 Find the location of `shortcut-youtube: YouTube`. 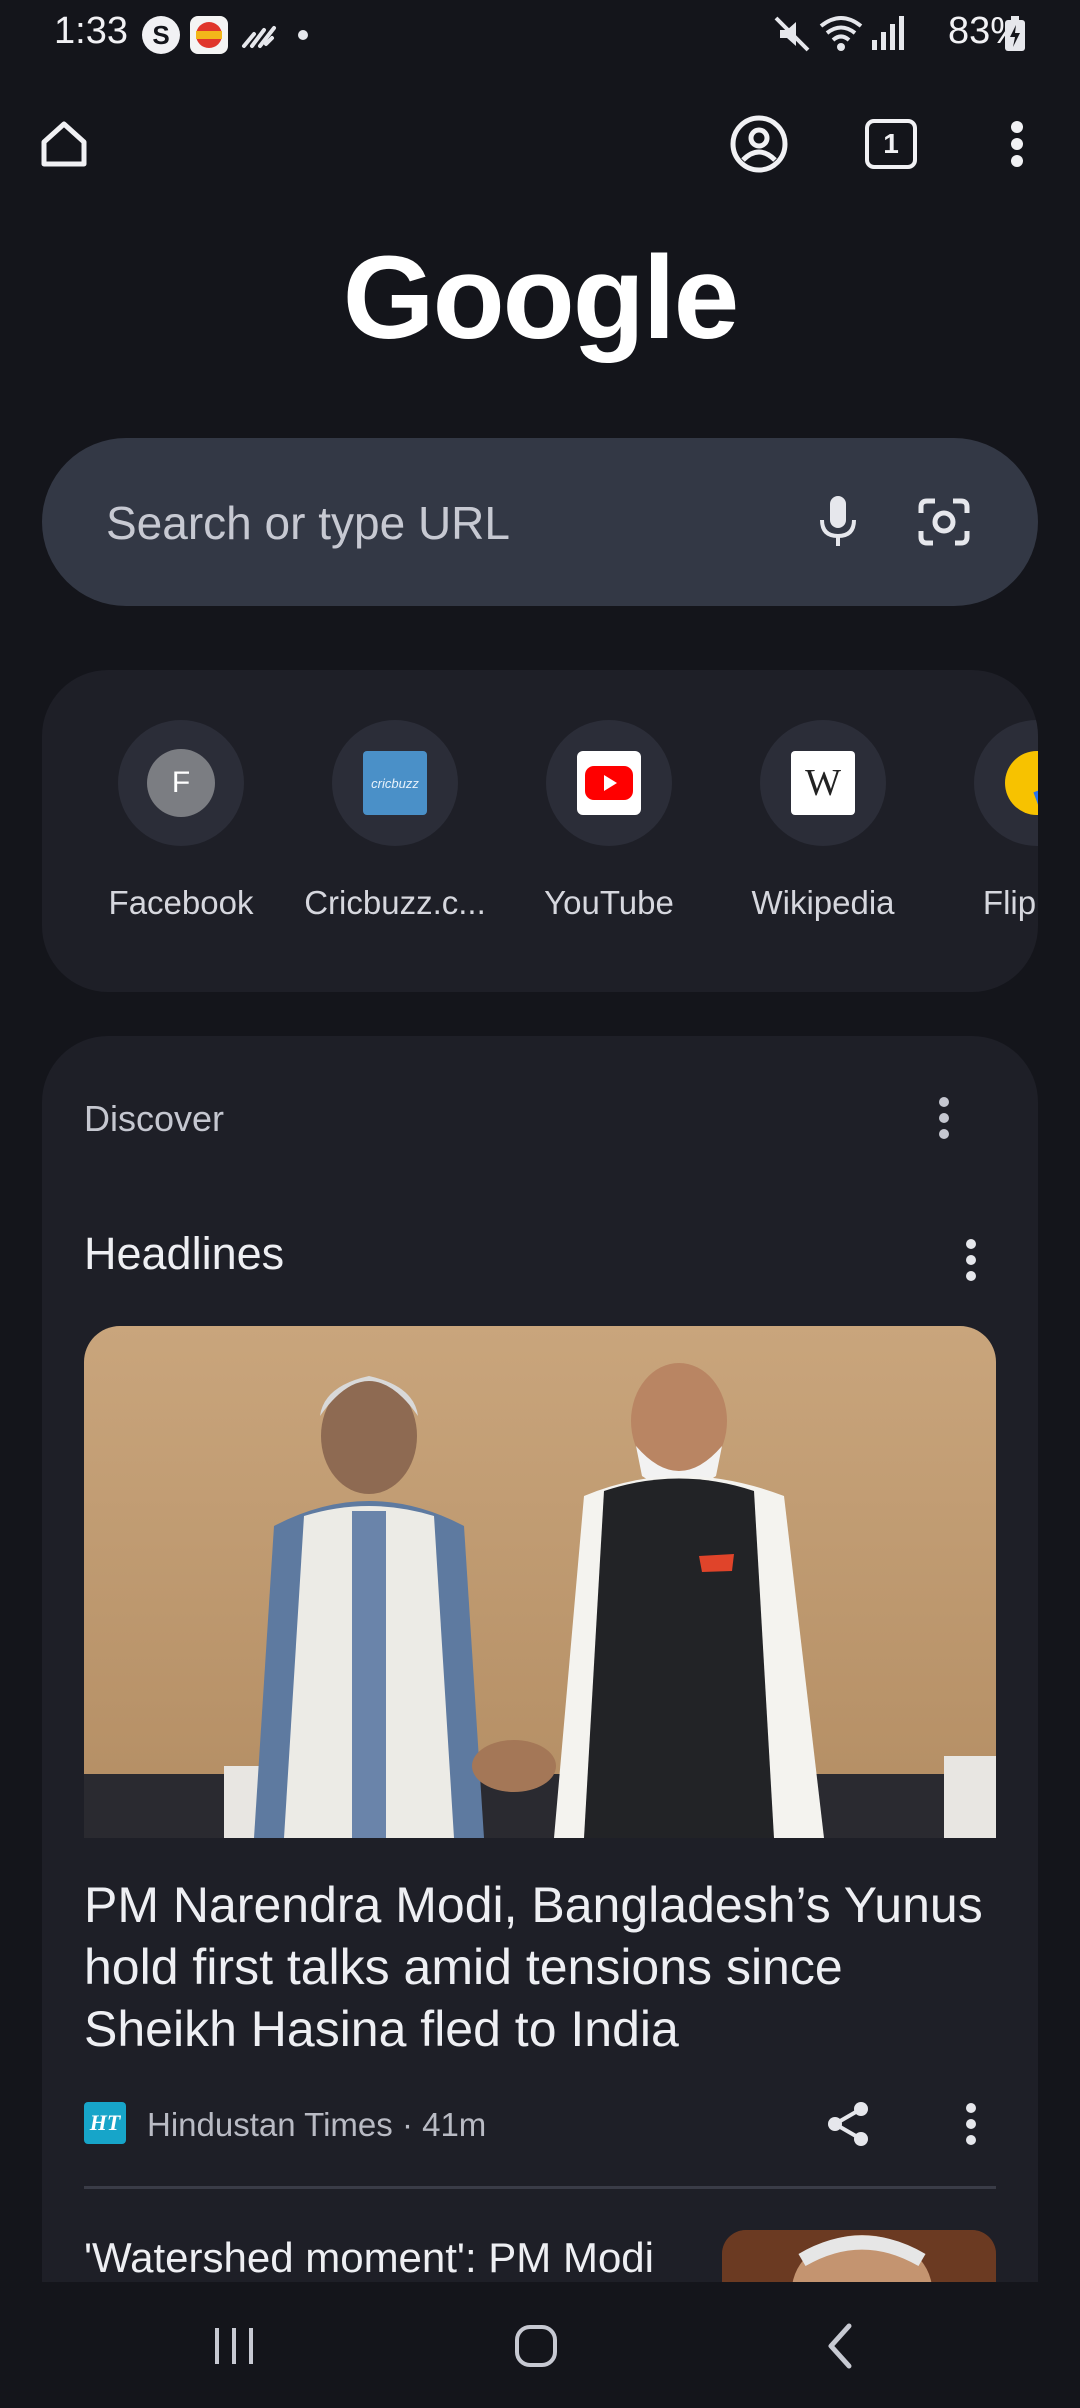

shortcut-youtube: YouTube is located at coordinates (609, 830).